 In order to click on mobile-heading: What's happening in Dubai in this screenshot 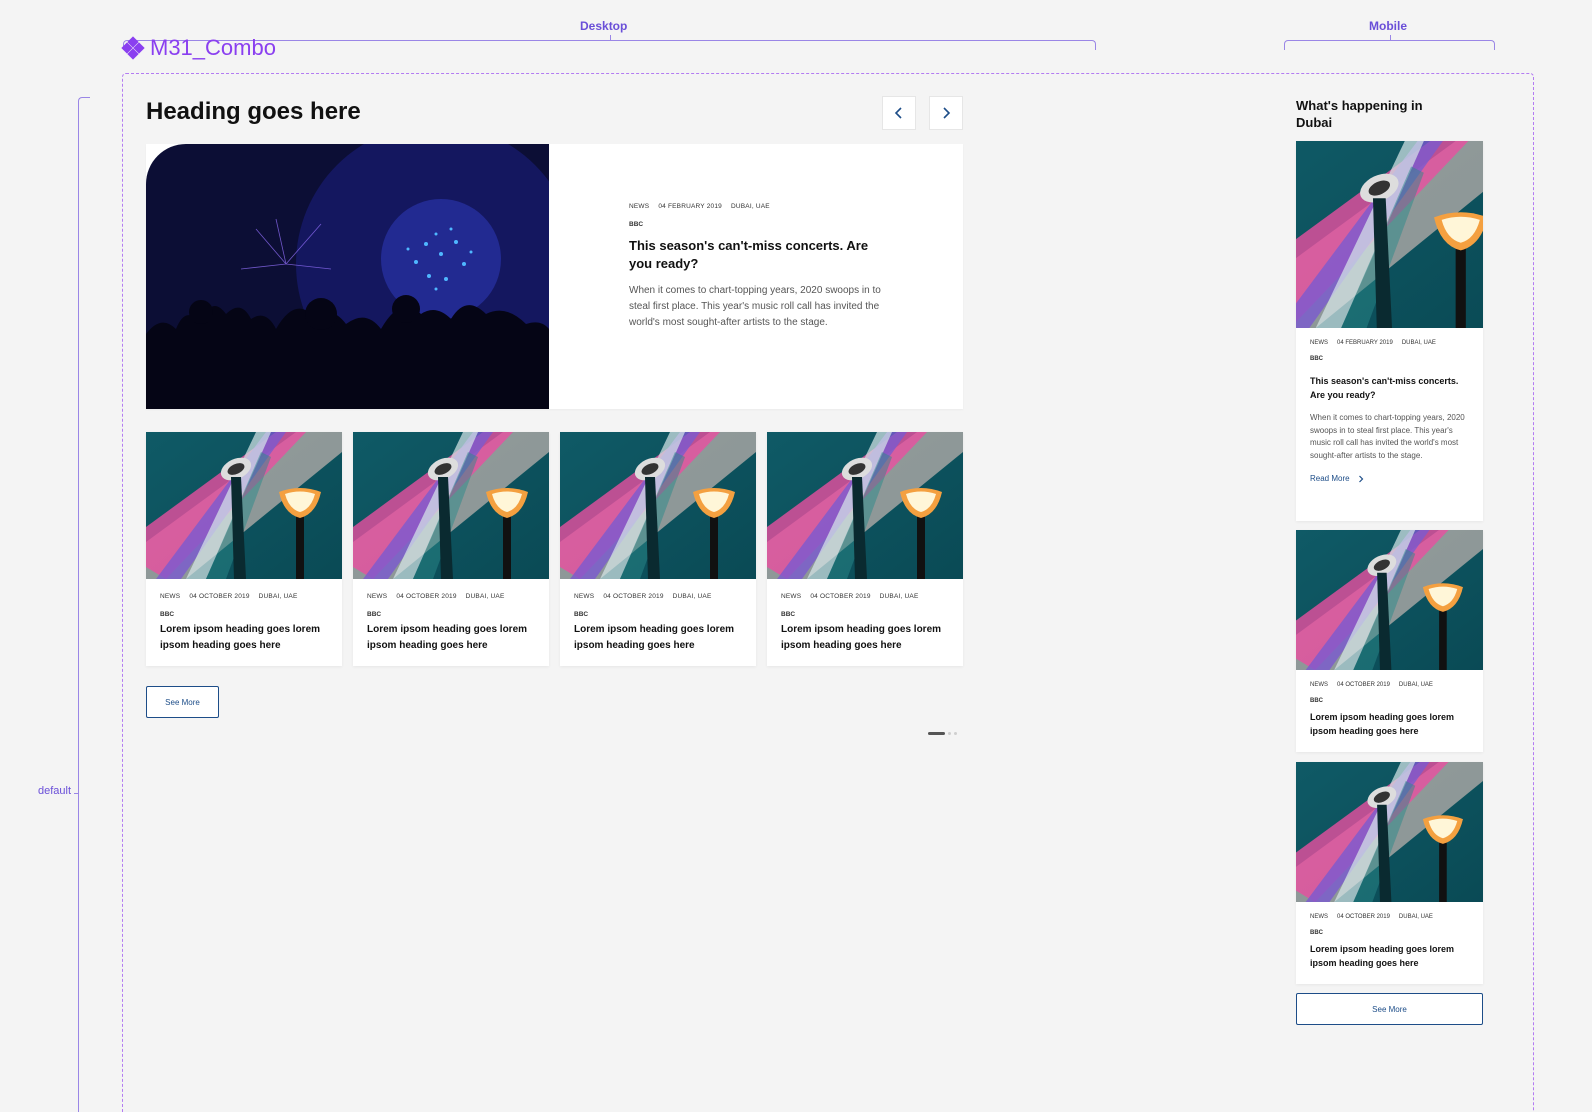, I will do `click(1359, 114)`.